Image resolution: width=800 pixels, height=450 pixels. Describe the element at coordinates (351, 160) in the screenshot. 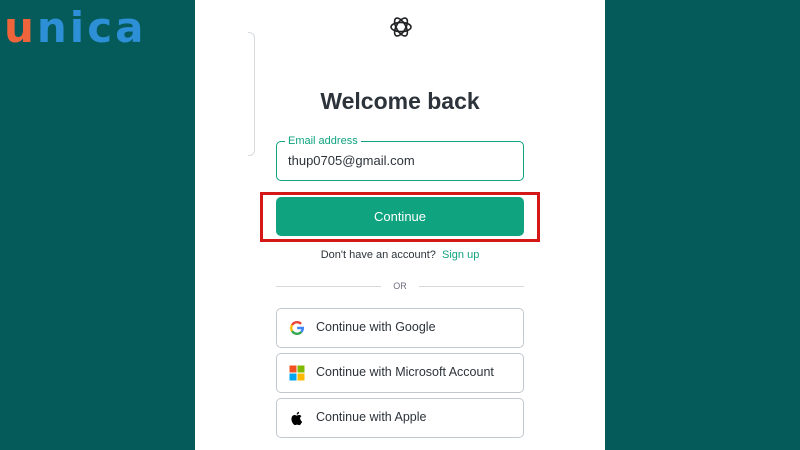

I see `email-value: thup0705@gmail.com` at that location.